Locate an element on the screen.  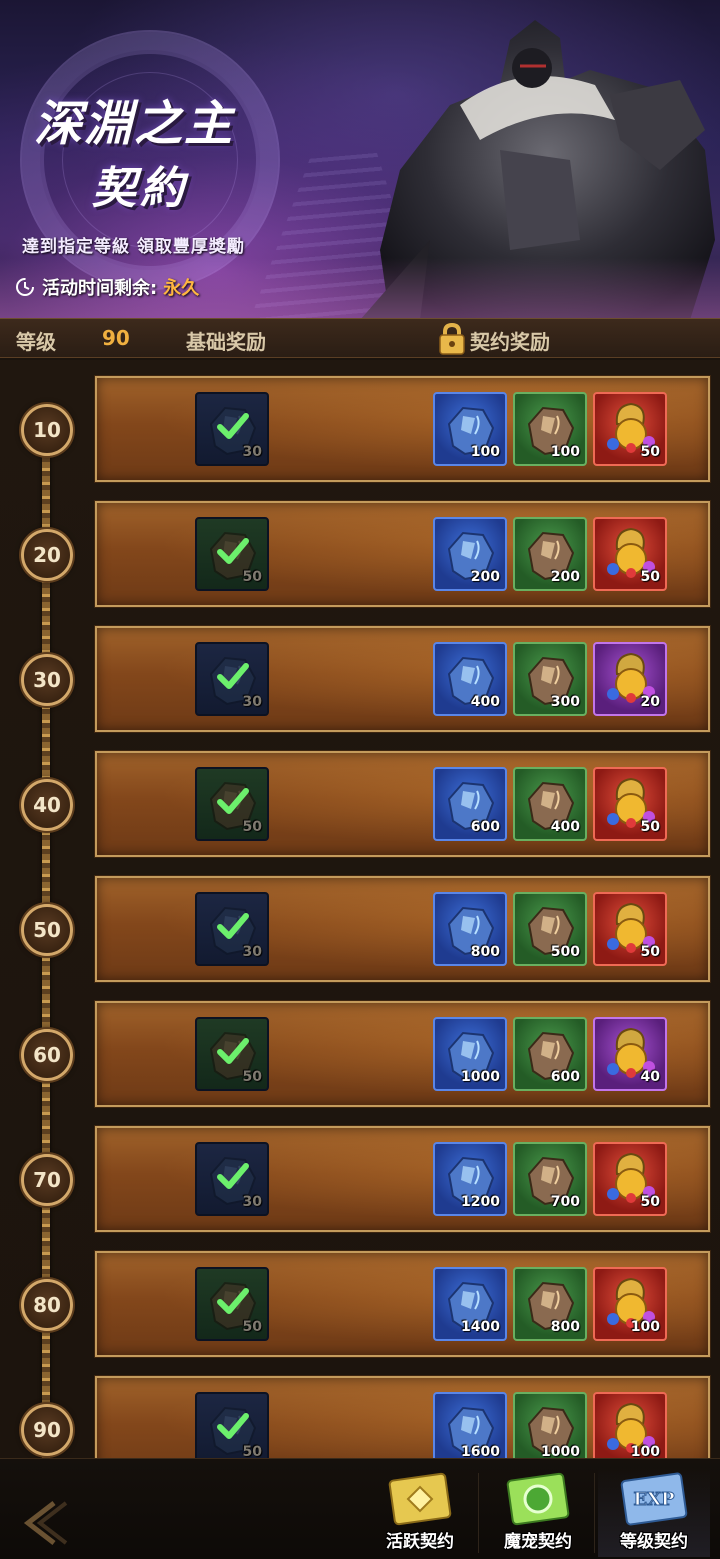
reward-row: 50 1600 1000 100 is located at coordinates (402, 1417).